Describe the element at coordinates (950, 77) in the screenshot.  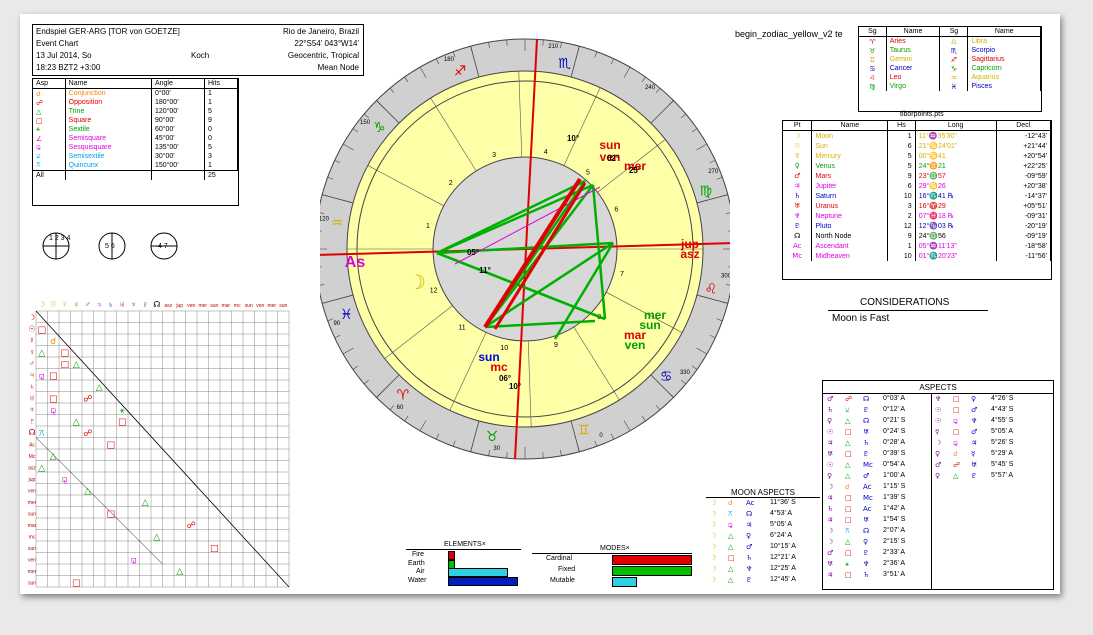
I see `sign-row: ♌ Leo ♒ Aquarius` at that location.